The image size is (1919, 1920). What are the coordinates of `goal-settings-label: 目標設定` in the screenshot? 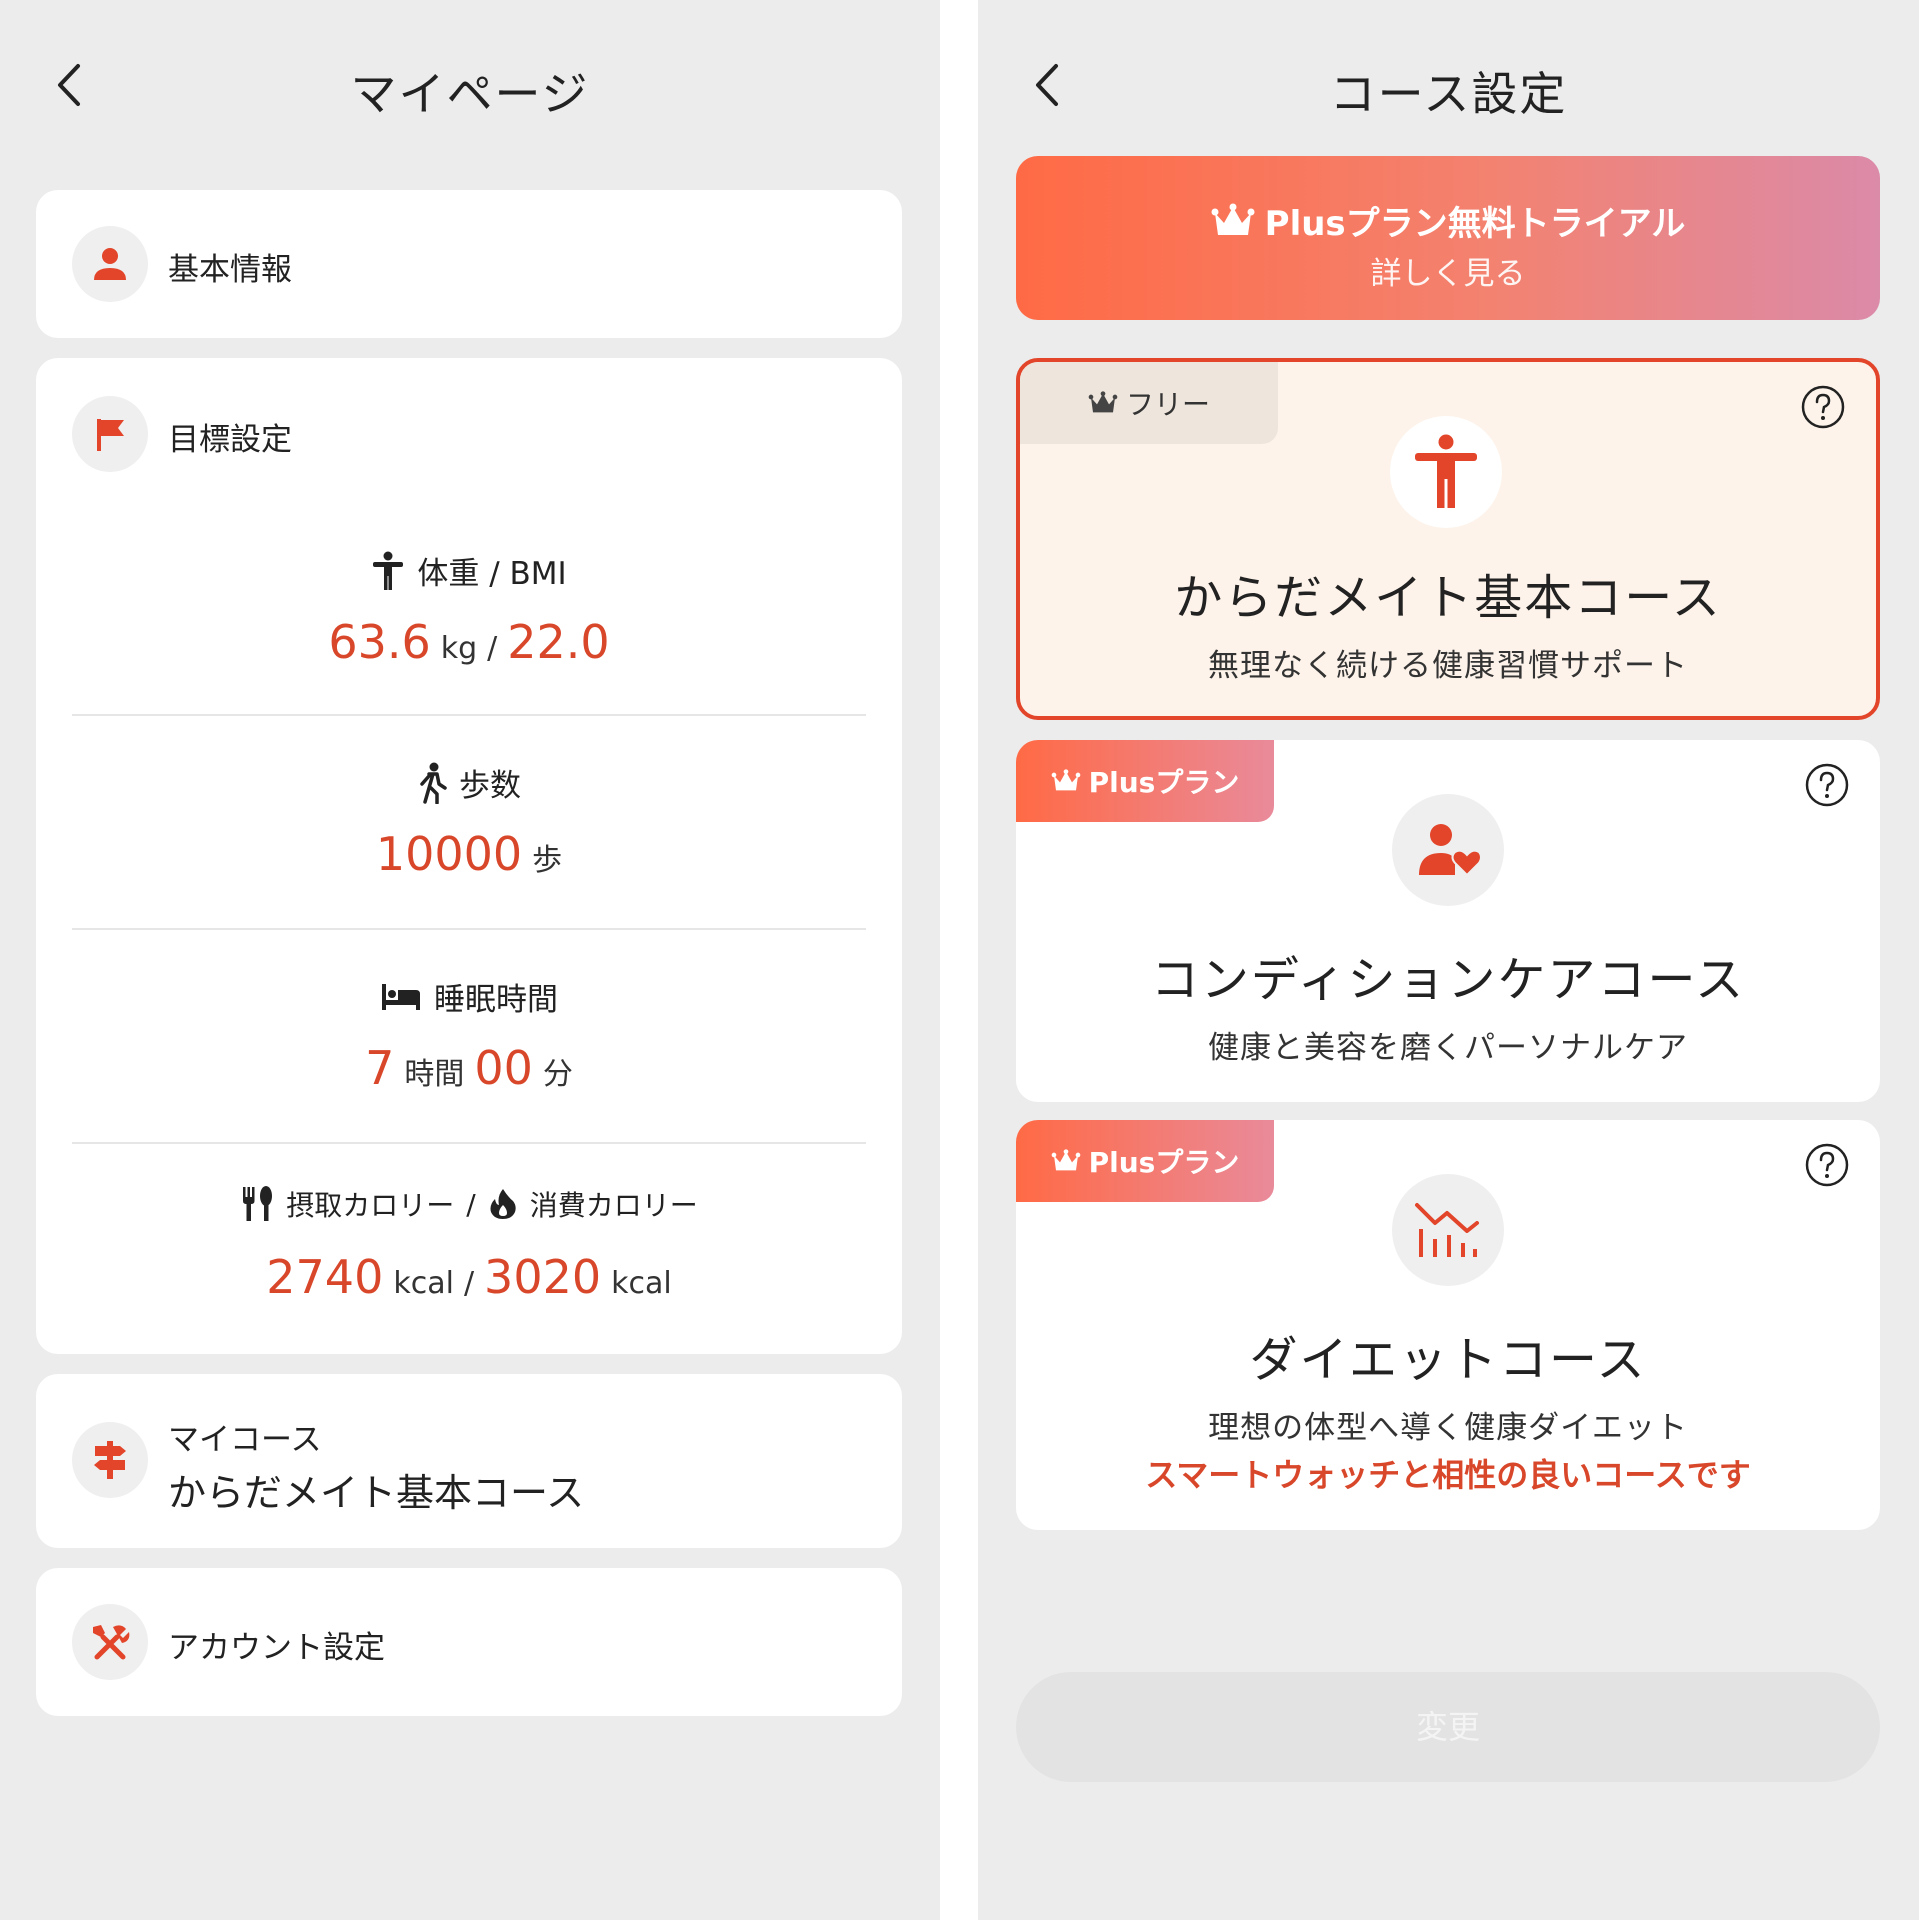 It's located at (230, 440).